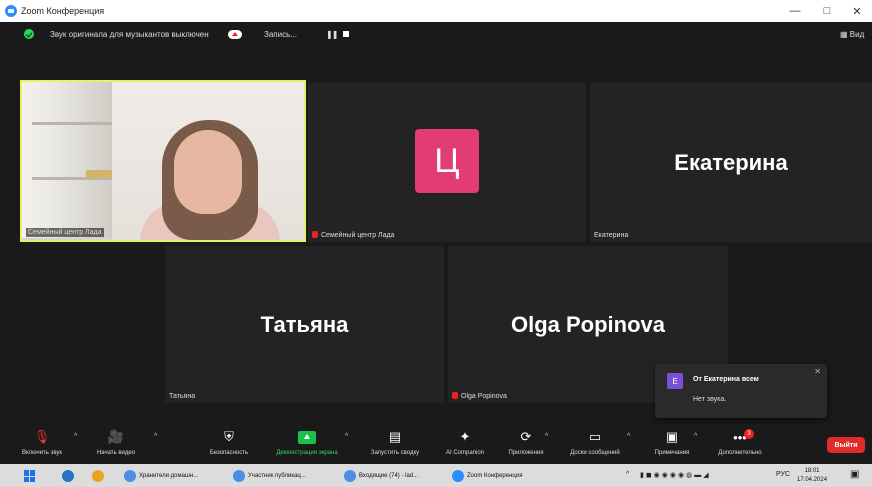 This screenshot has width=872, height=487. I want to click on video-tile-ekaterina: Екатерина Екатерина, so click(731, 162).